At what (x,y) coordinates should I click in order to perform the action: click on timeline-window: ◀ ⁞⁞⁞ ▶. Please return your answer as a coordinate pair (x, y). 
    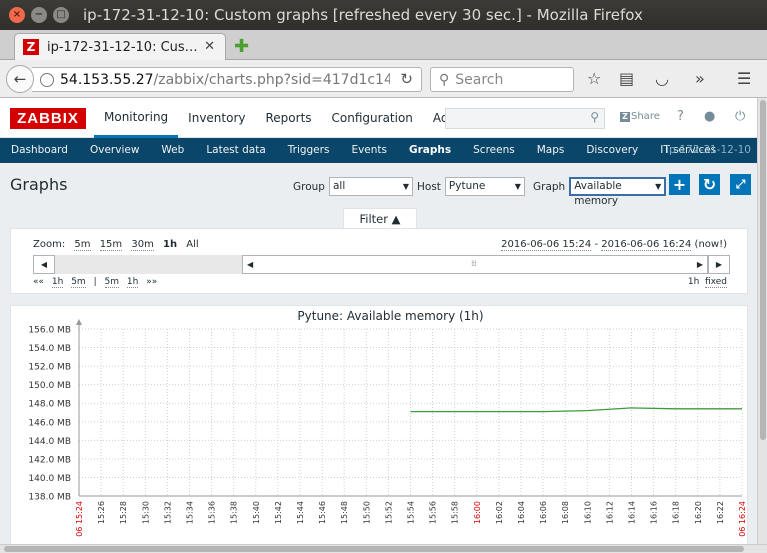
    Looking at the image, I should click on (475, 264).